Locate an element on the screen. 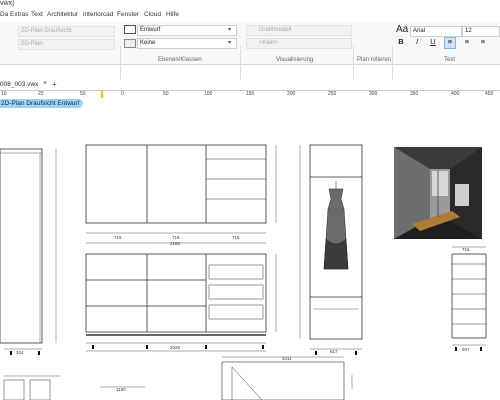 This screenshot has width=500, height=400. dim-label: 2026 is located at coordinates (175, 347).